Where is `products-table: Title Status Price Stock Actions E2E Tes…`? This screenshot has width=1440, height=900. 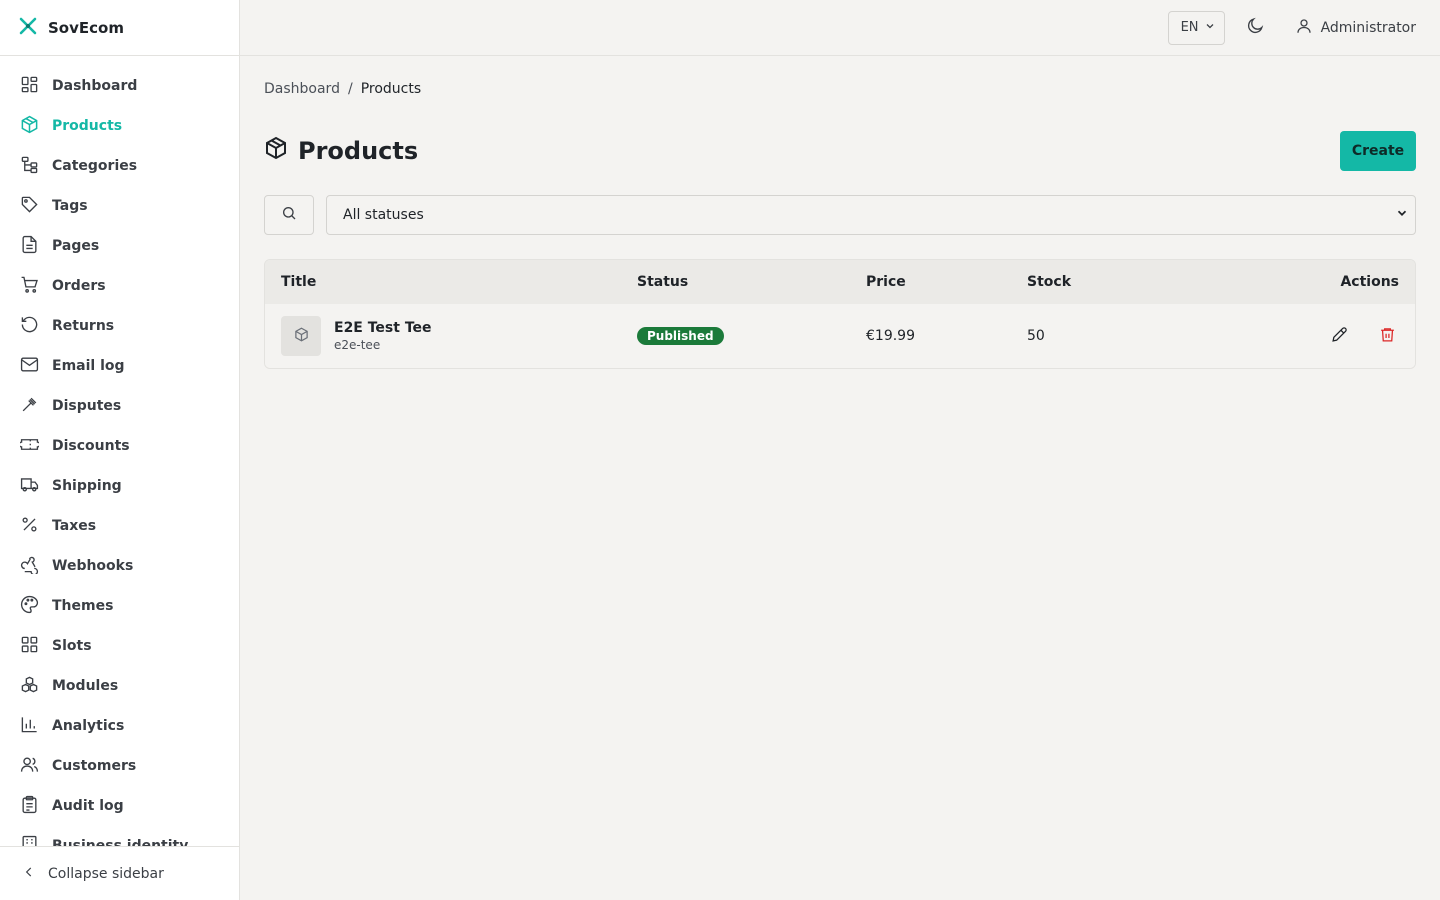
products-table: Title Status Price Stock Actions E2E Tes… is located at coordinates (840, 314).